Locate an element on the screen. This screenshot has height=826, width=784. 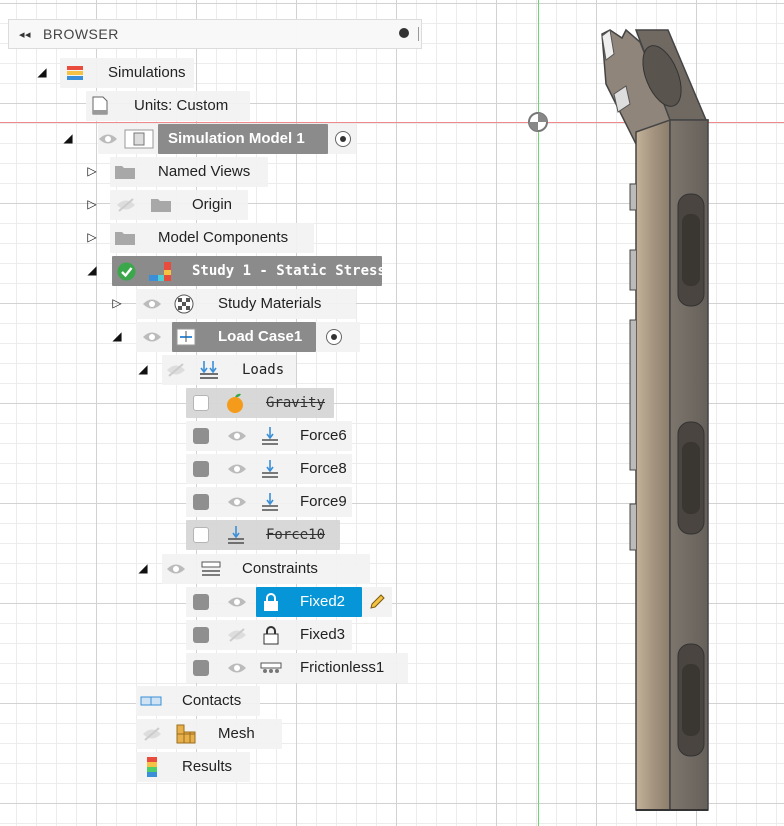
tree-label-origin: Origin is located at coordinates (212, 204).